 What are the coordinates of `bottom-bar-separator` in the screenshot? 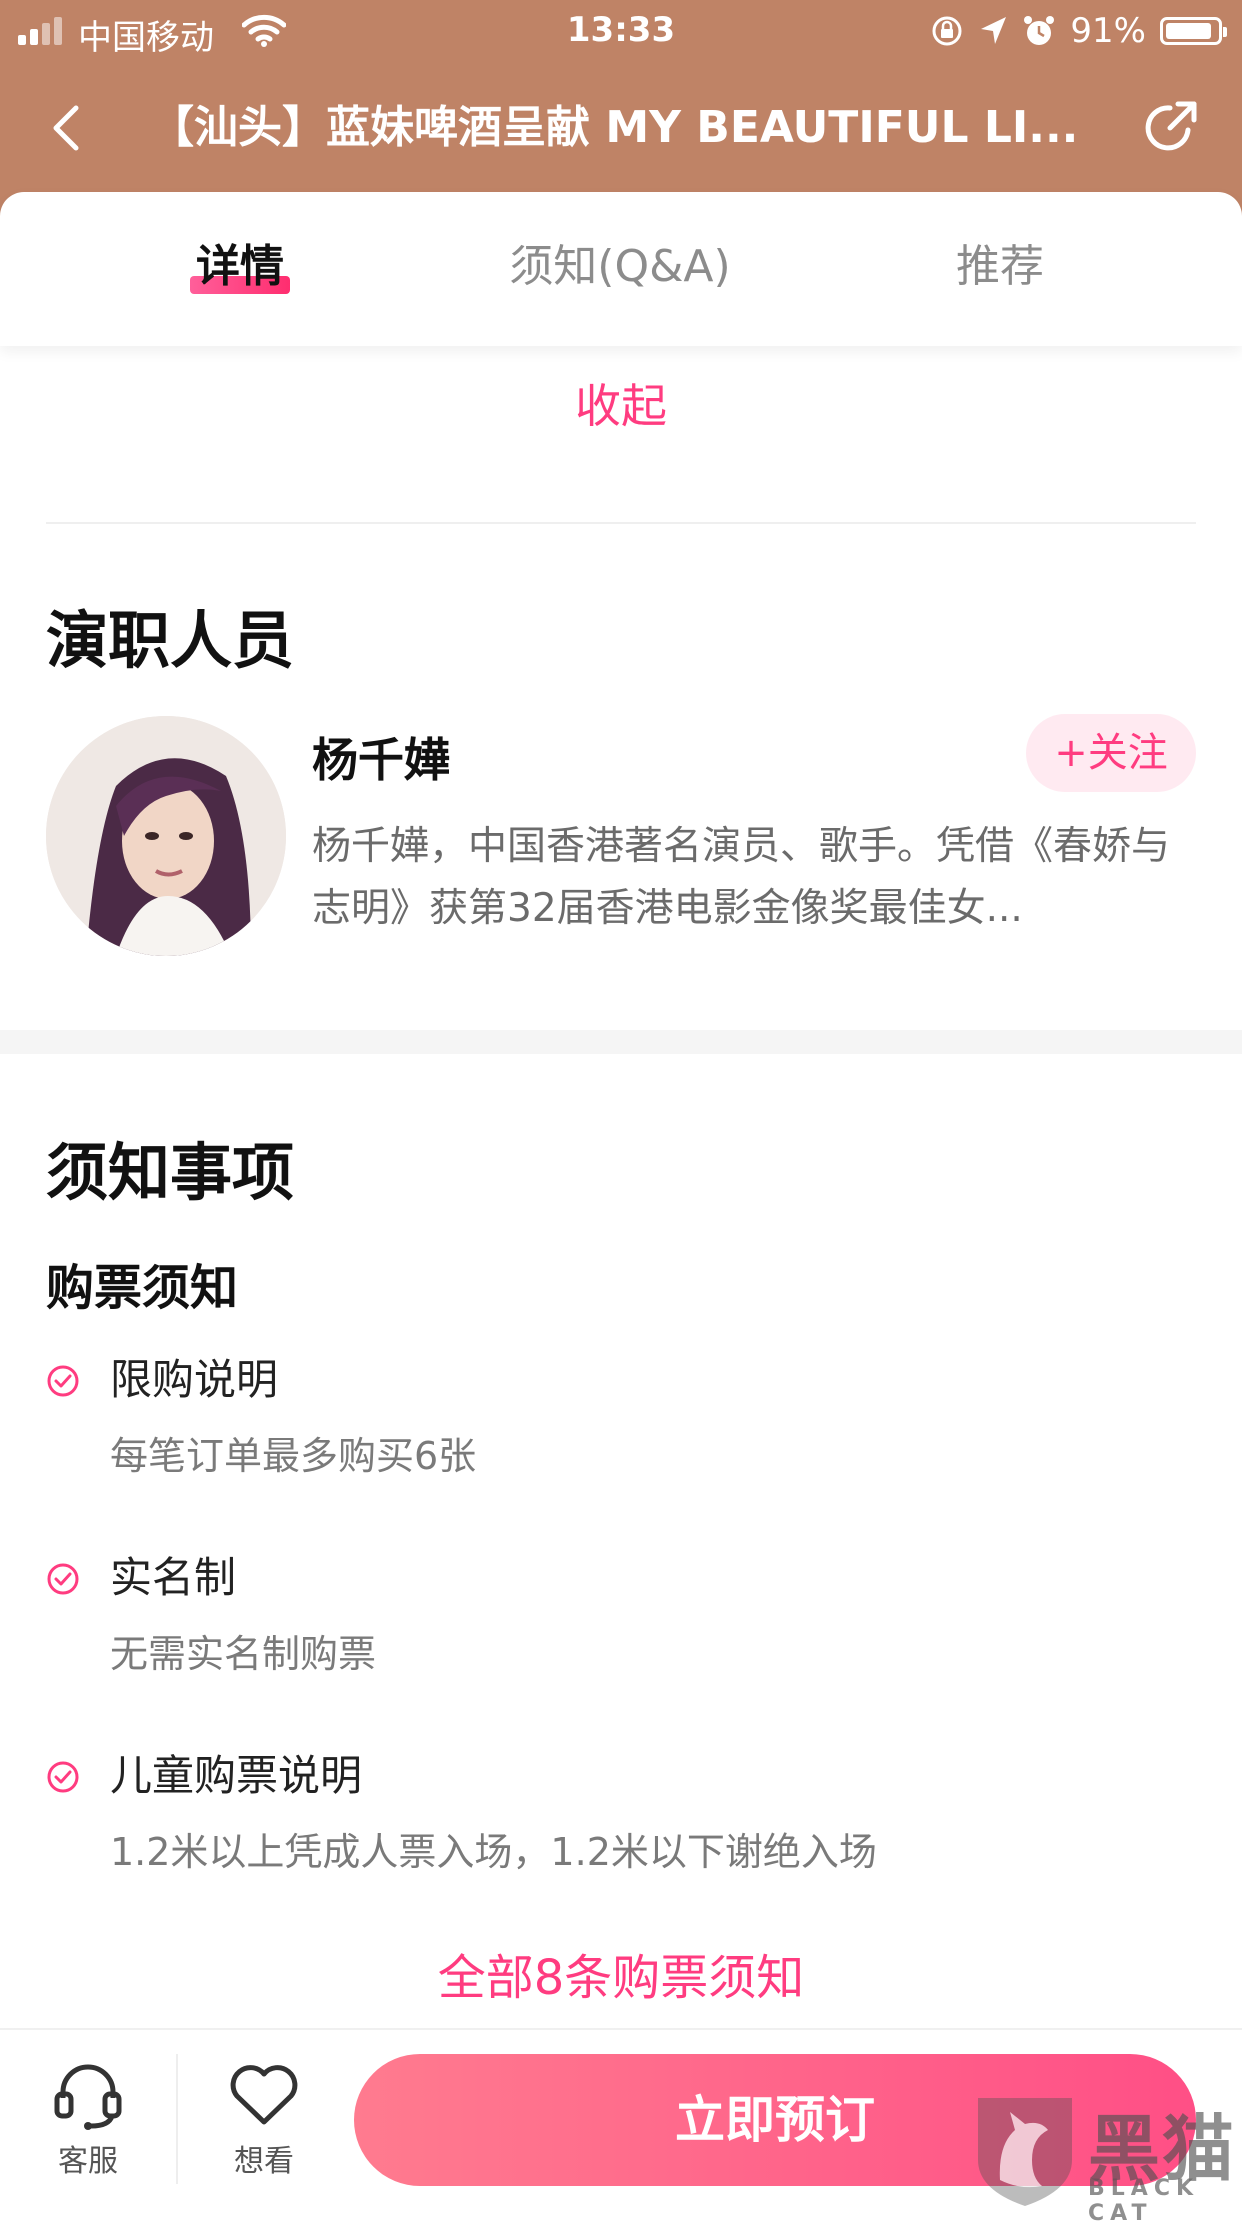 It's located at (177, 2119).